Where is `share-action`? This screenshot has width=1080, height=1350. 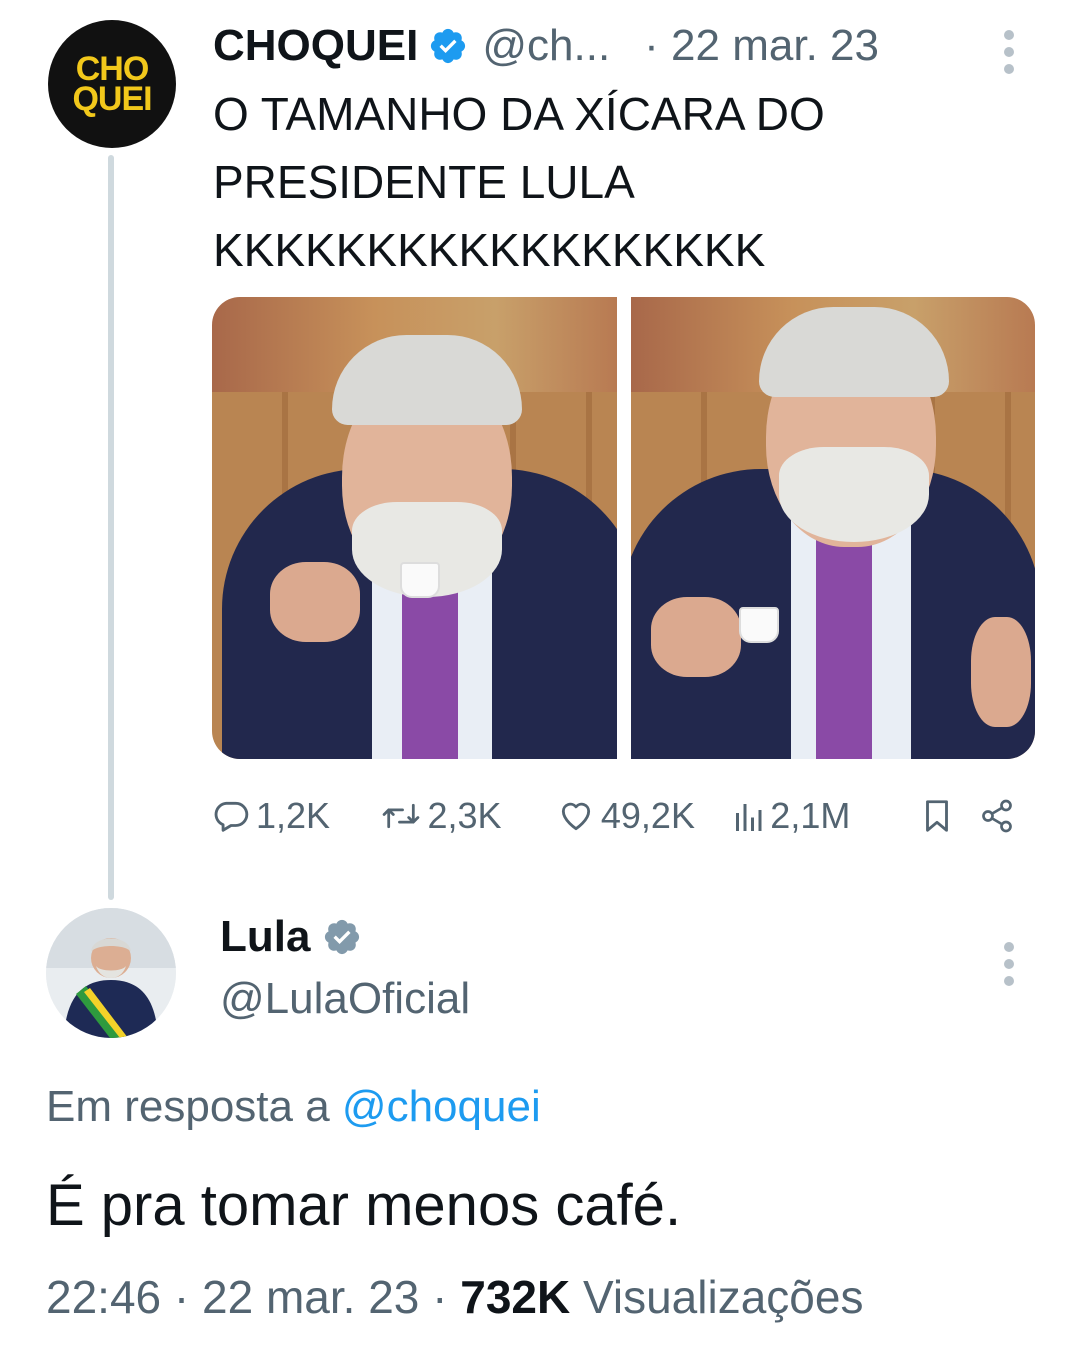
share-action is located at coordinates (997, 816).